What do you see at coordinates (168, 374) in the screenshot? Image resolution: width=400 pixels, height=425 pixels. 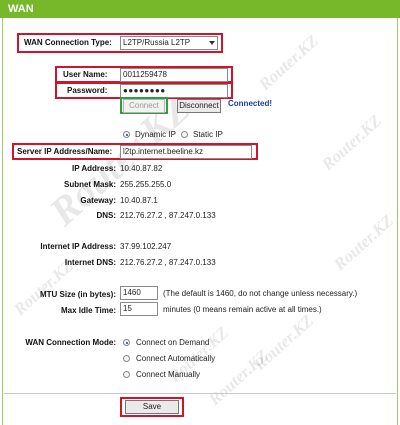 I see `connect-manually-label: Connect Manually` at bounding box center [168, 374].